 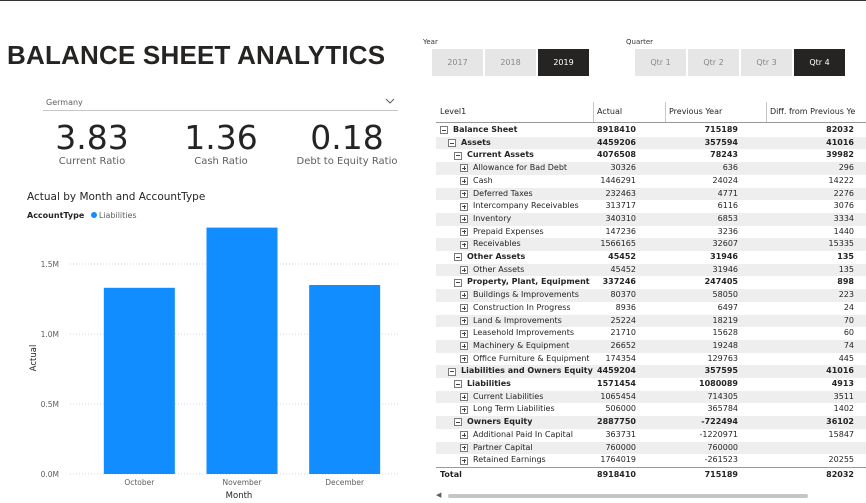 What do you see at coordinates (451, 474) in the screenshot?
I see `total-label: Total` at bounding box center [451, 474].